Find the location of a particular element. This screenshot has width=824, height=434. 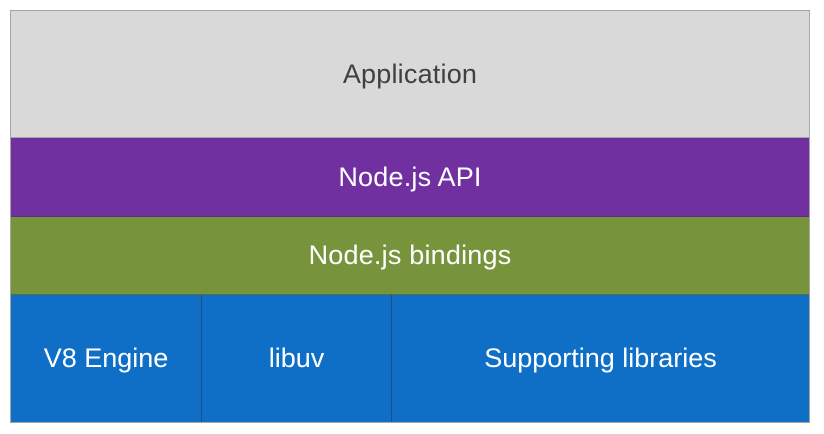

v8-engine-block: V8 Engine is located at coordinates (106, 358).